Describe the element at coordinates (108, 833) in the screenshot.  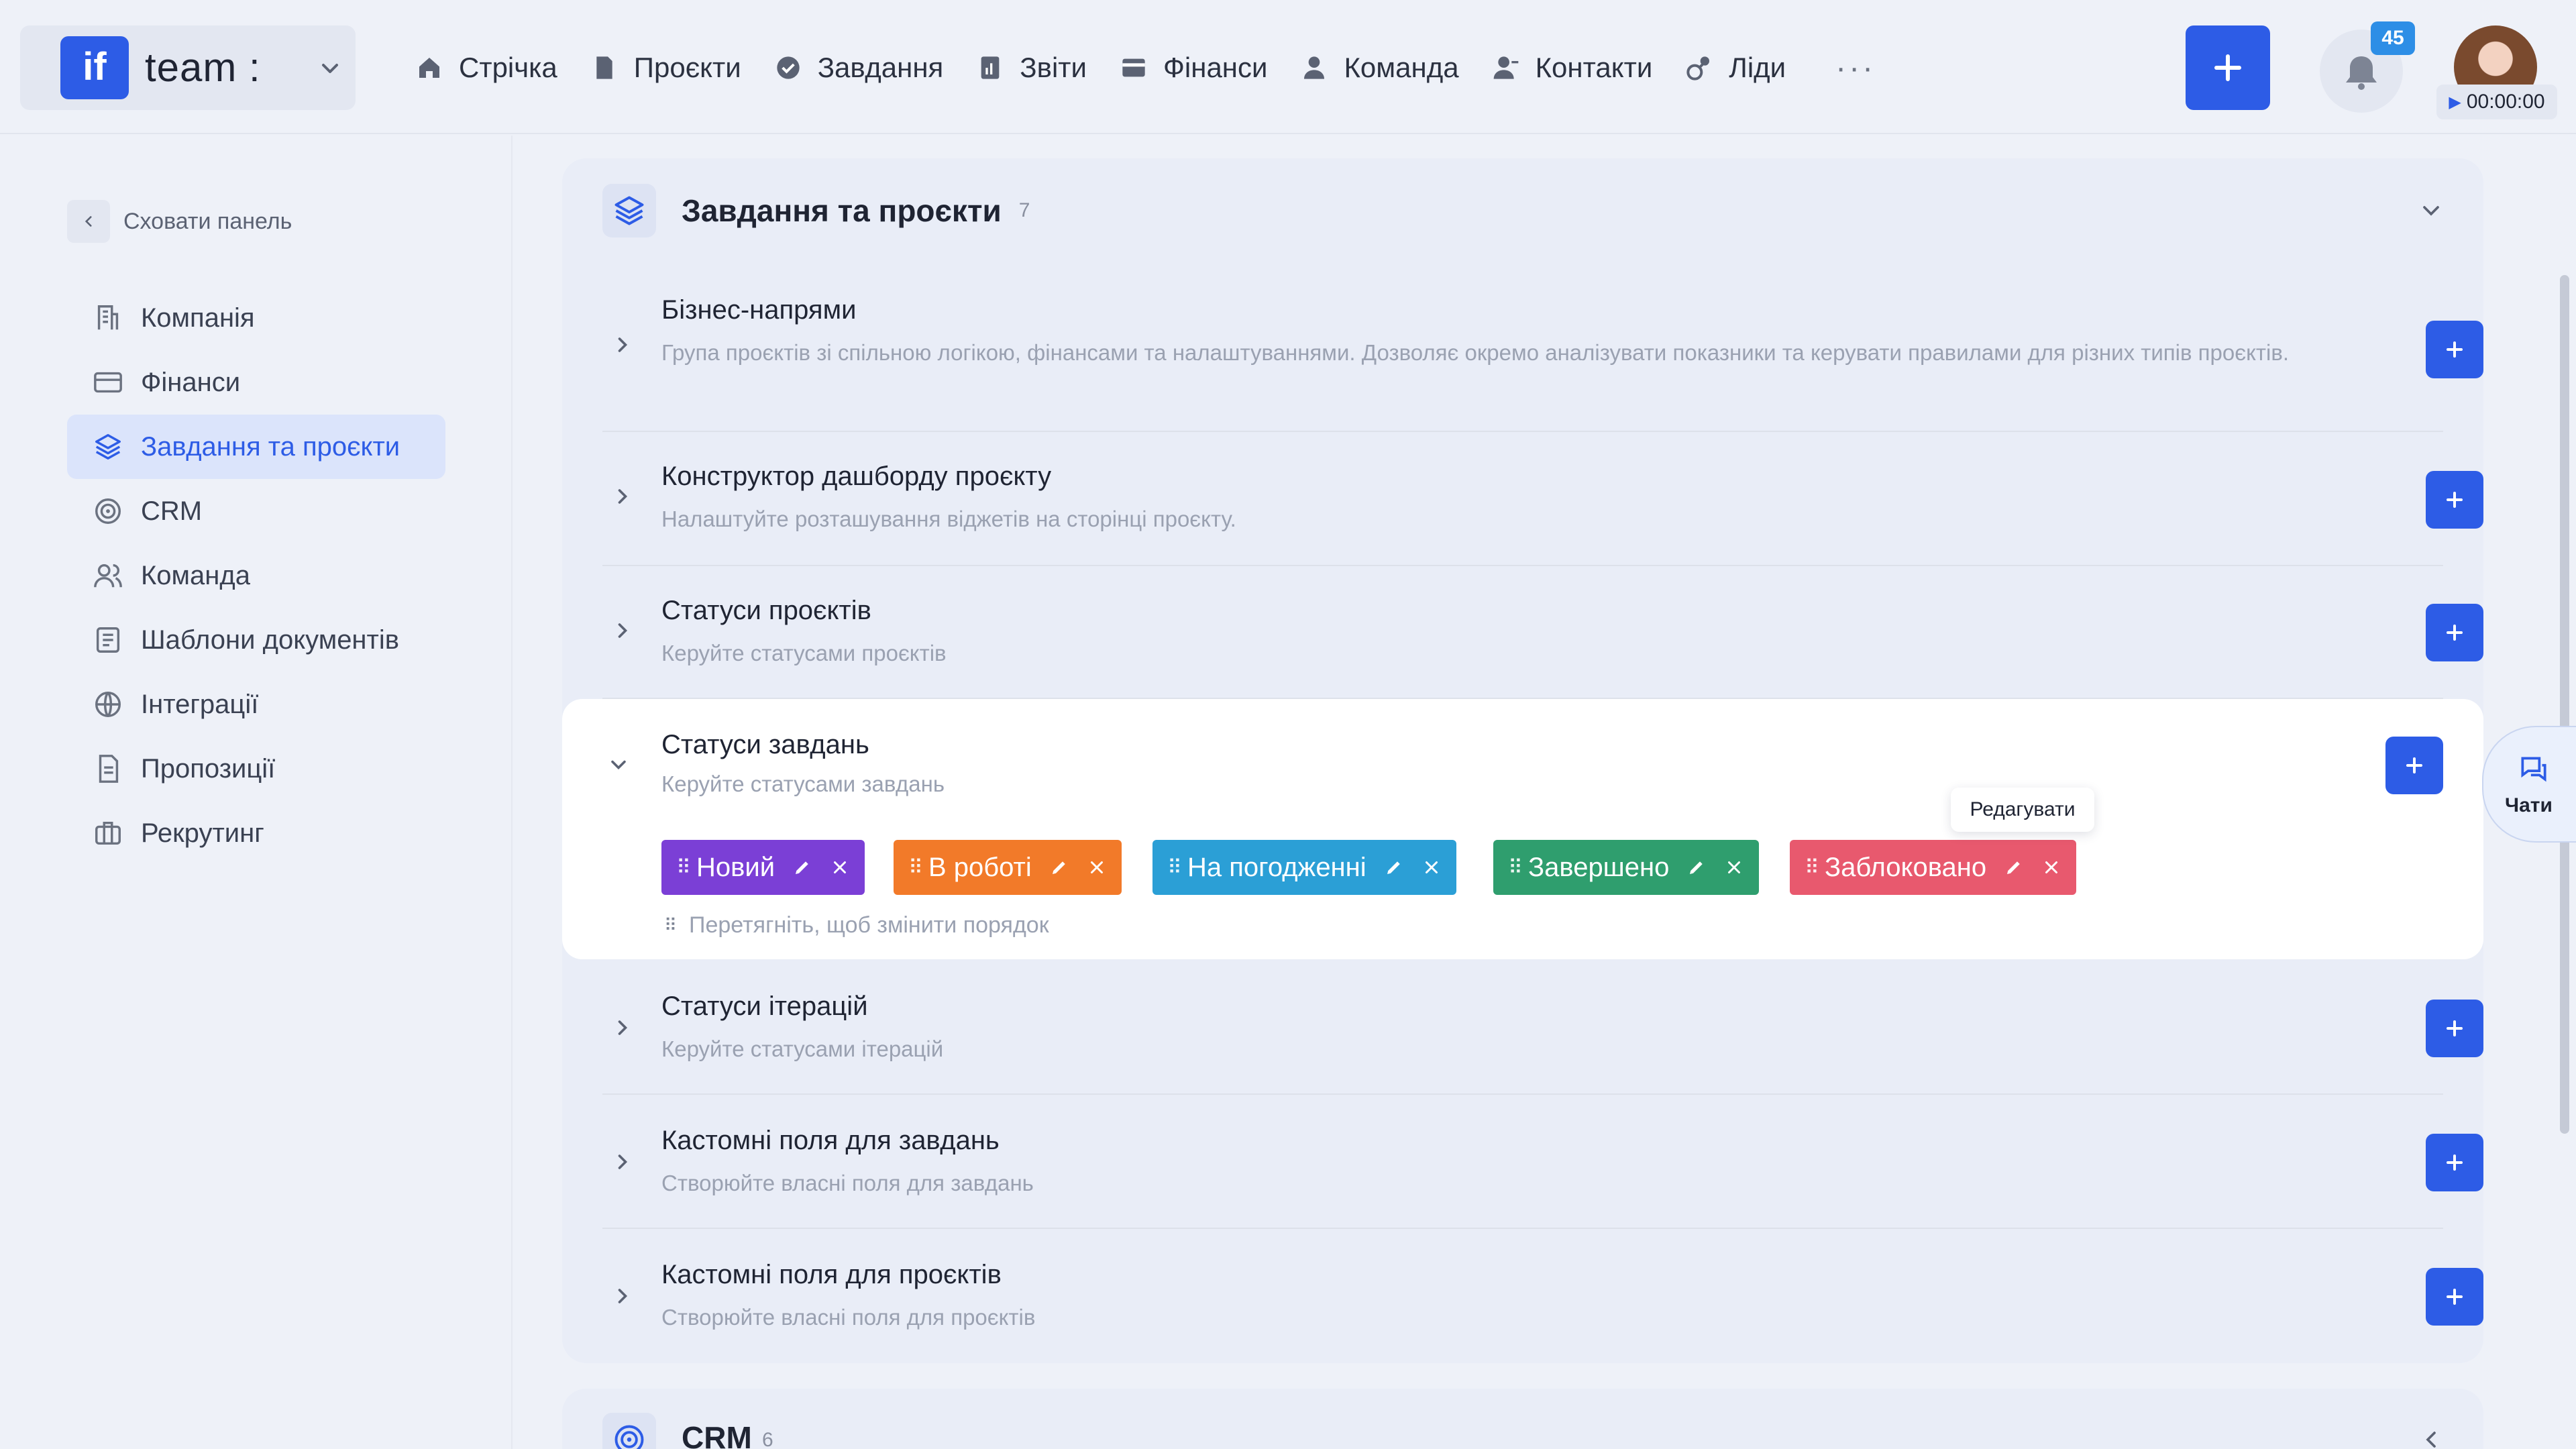
I see `briefcase-icon` at that location.